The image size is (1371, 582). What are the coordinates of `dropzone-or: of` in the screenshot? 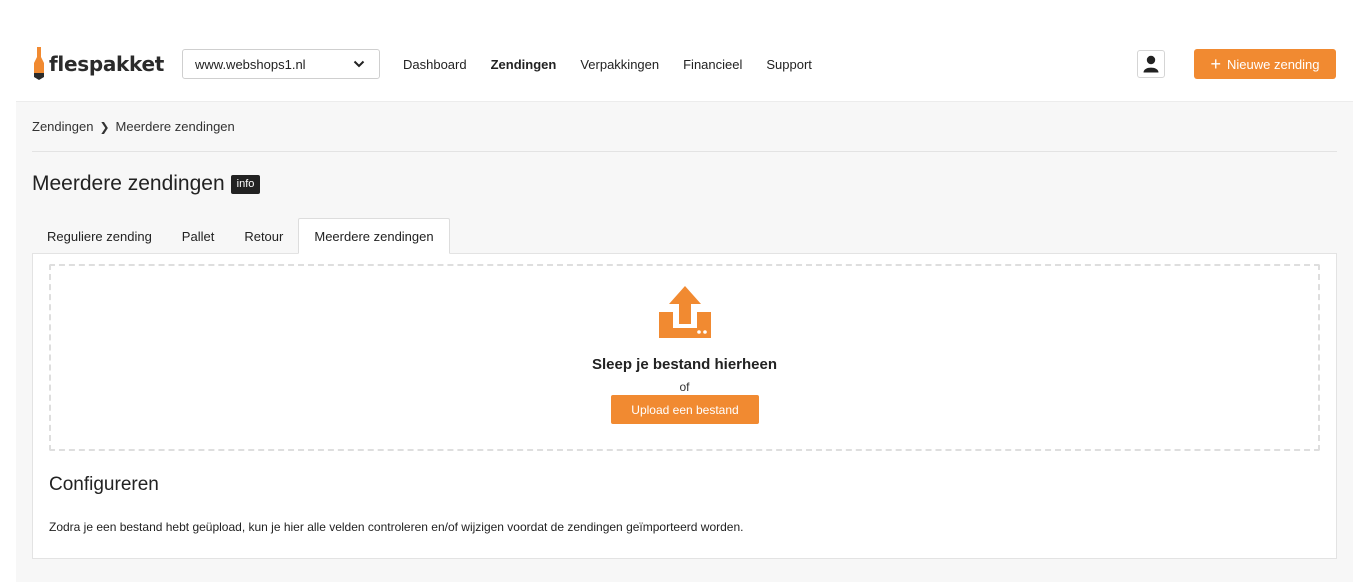 It's located at (684, 387).